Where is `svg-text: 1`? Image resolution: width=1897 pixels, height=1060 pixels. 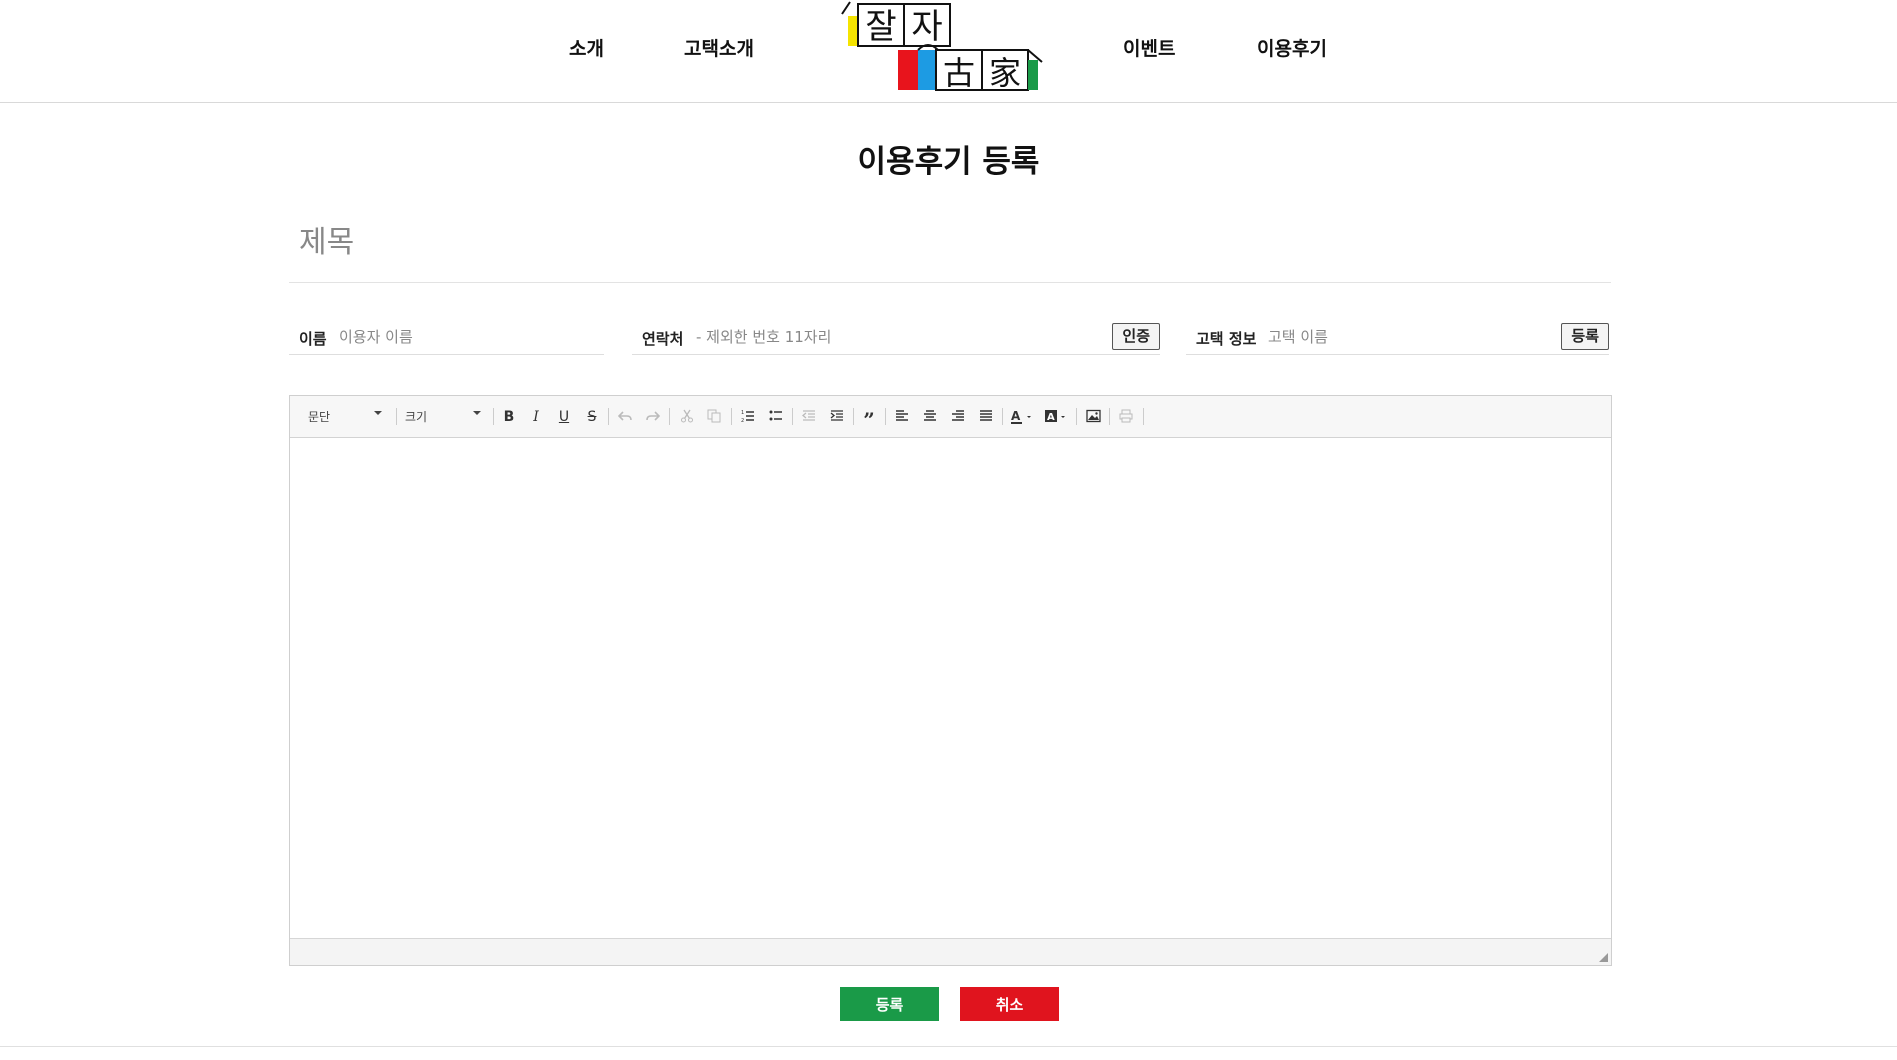 svg-text: 1 is located at coordinates (742, 413).